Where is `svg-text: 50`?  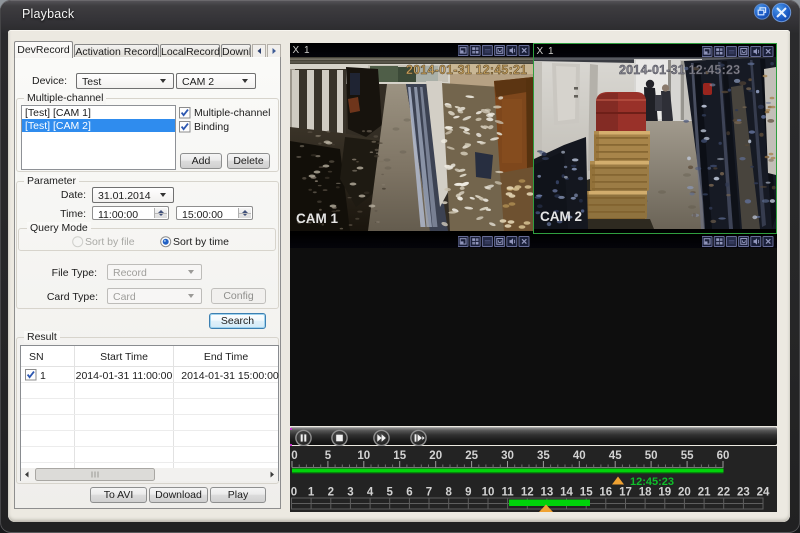 svg-text: 50 is located at coordinates (651, 456).